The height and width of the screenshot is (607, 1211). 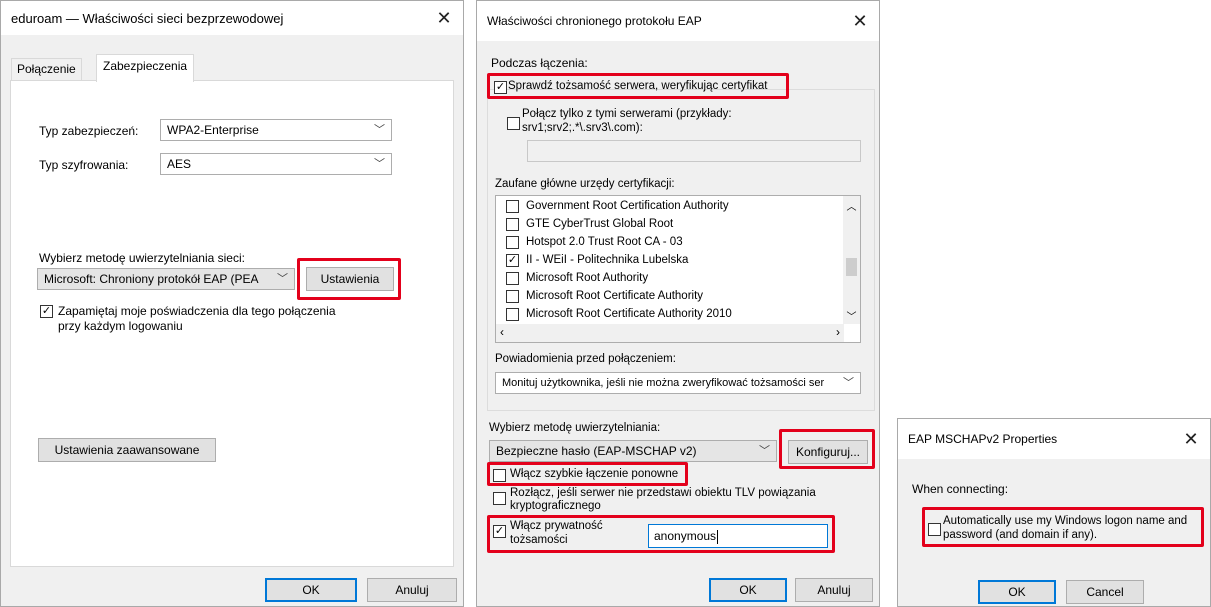 I want to click on encryption-type-label: Typ szyfrowania:, so click(x=84, y=165).